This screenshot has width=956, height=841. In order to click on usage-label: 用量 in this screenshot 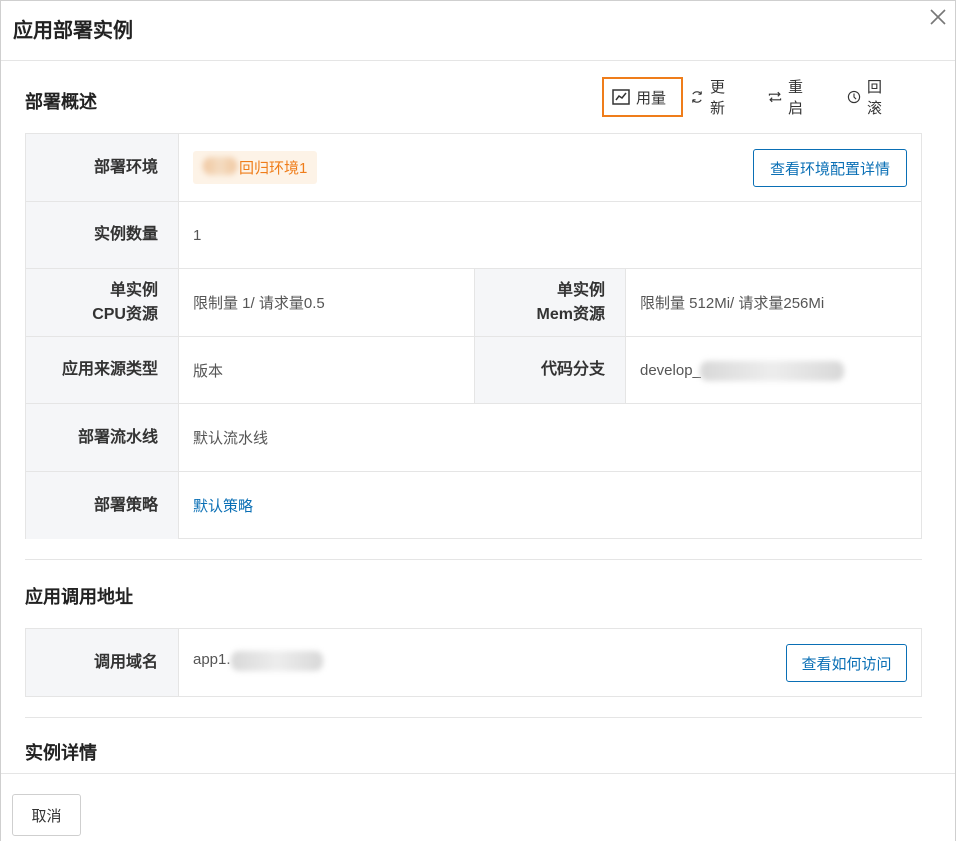, I will do `click(651, 98)`.